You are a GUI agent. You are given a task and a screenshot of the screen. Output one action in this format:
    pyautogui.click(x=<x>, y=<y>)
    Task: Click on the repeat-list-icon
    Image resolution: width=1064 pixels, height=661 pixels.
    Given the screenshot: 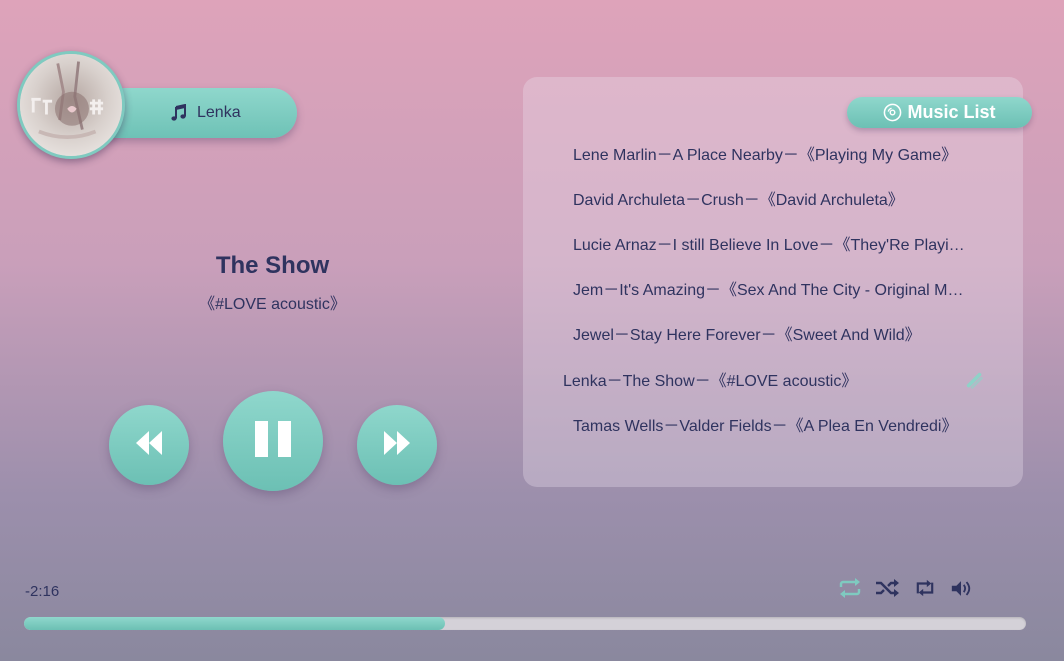 What is the action you would take?
    pyautogui.click(x=850, y=588)
    